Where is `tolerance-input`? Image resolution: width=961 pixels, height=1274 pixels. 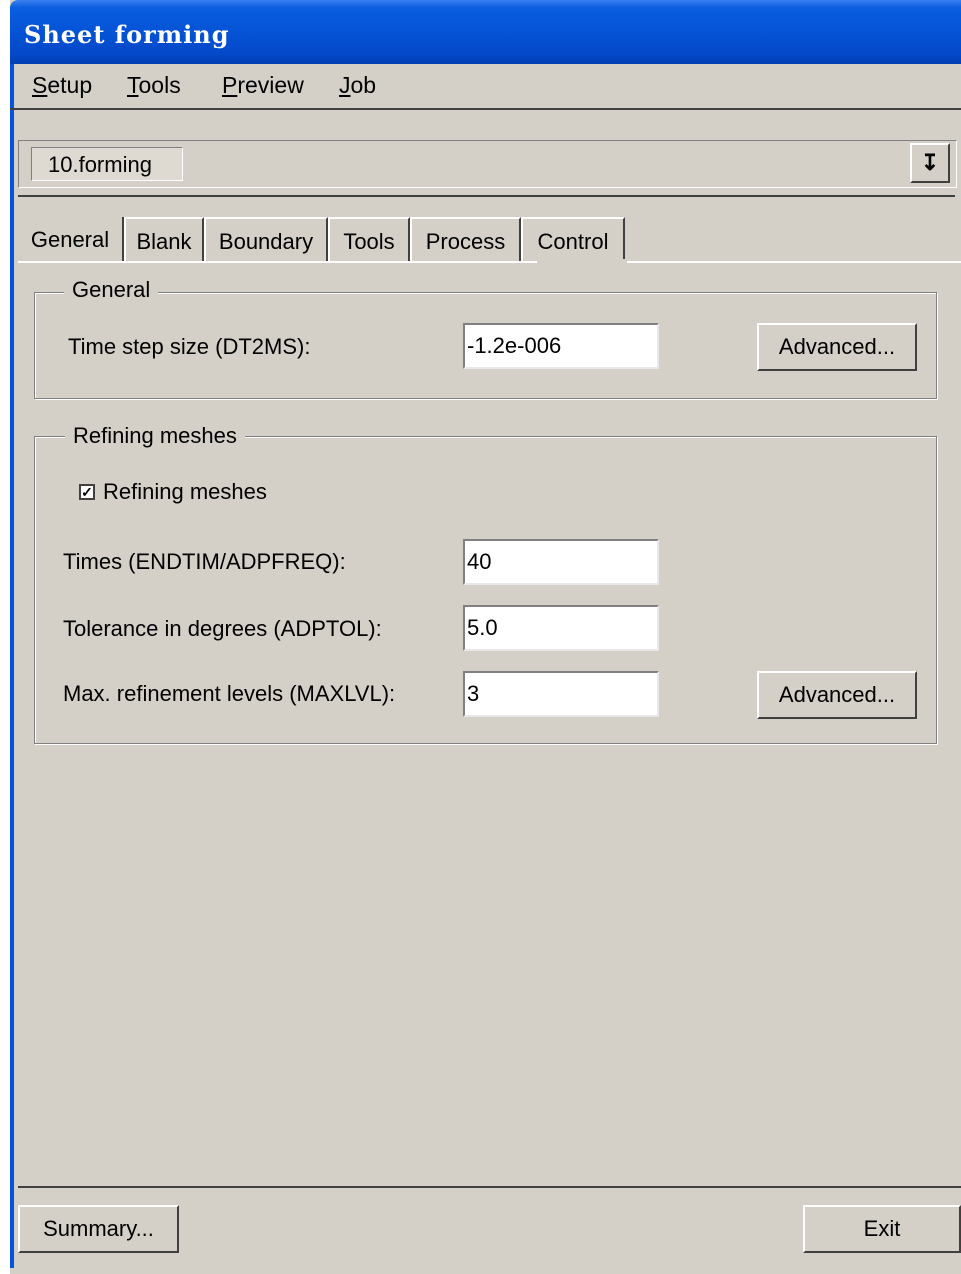
tolerance-input is located at coordinates (561, 628).